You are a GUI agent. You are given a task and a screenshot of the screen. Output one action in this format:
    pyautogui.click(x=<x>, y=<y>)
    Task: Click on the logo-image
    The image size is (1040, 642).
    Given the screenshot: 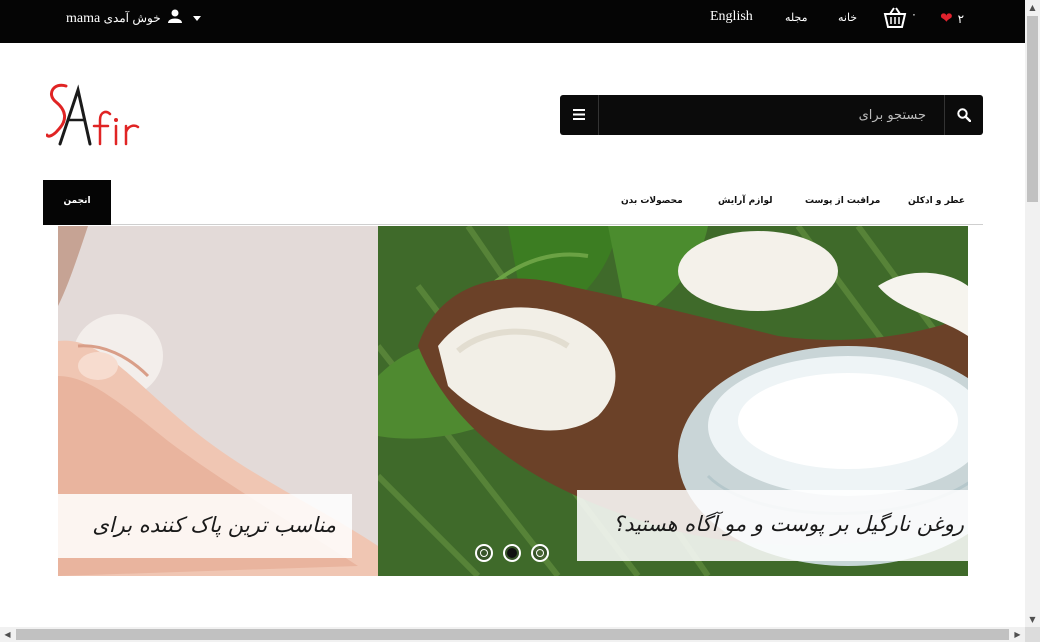 What is the action you would take?
    pyautogui.click(x=92, y=114)
    